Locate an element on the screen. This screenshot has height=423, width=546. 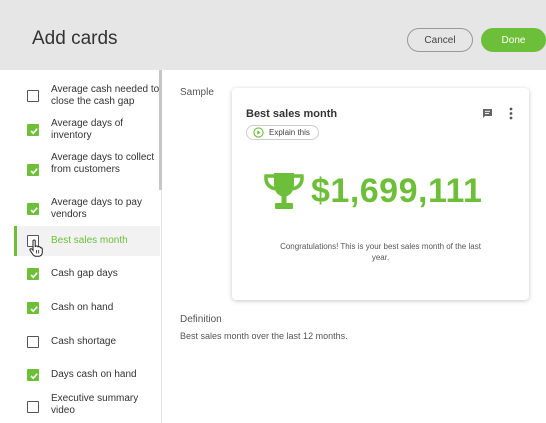
card-list-item-label: Best sales month is located at coordinates (89, 240).